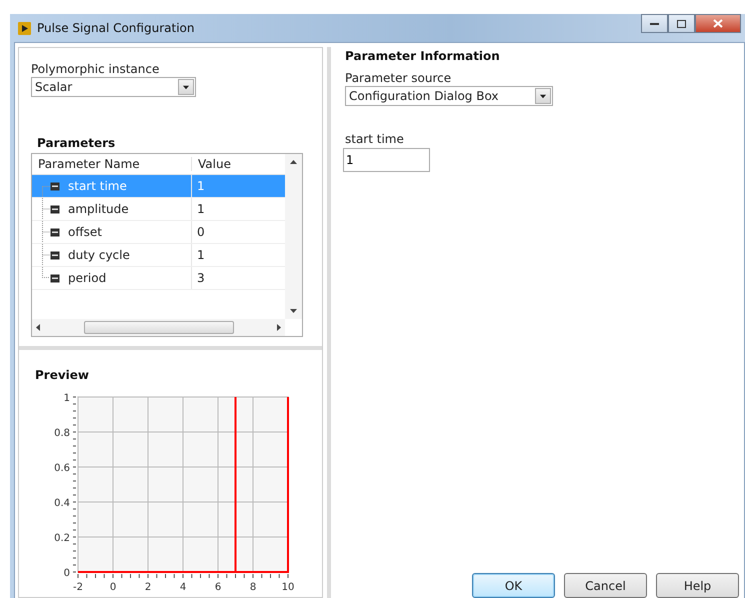 This screenshot has height=598, width=745. I want to click on minimize-icon, so click(654, 23).